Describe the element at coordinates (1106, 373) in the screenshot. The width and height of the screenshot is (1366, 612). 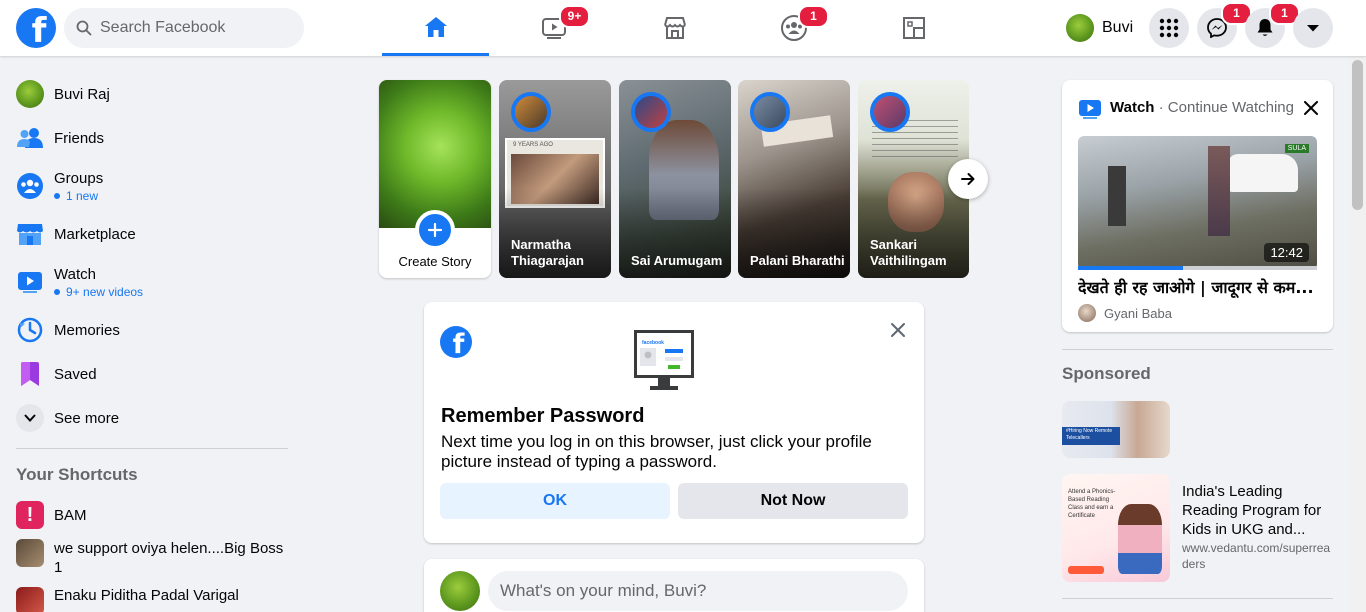
I see `sponsored-title: Sponsored` at that location.